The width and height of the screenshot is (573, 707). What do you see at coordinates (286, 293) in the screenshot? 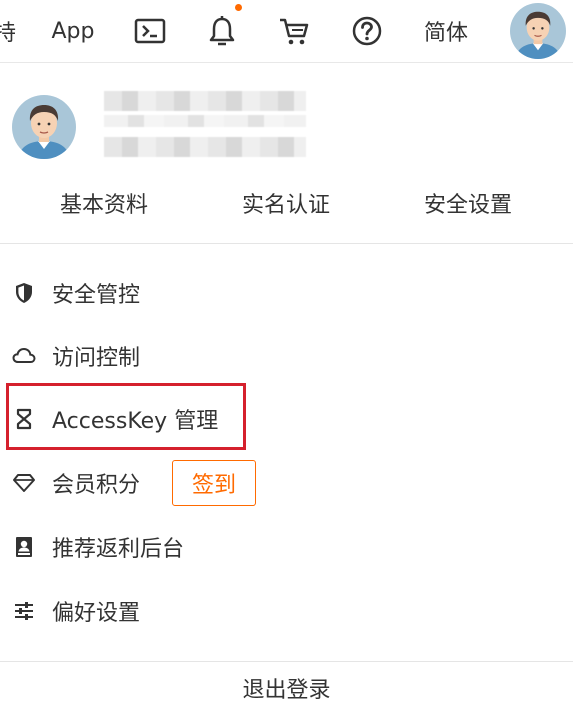
I see `menu-item-security-control: 安全管控` at bounding box center [286, 293].